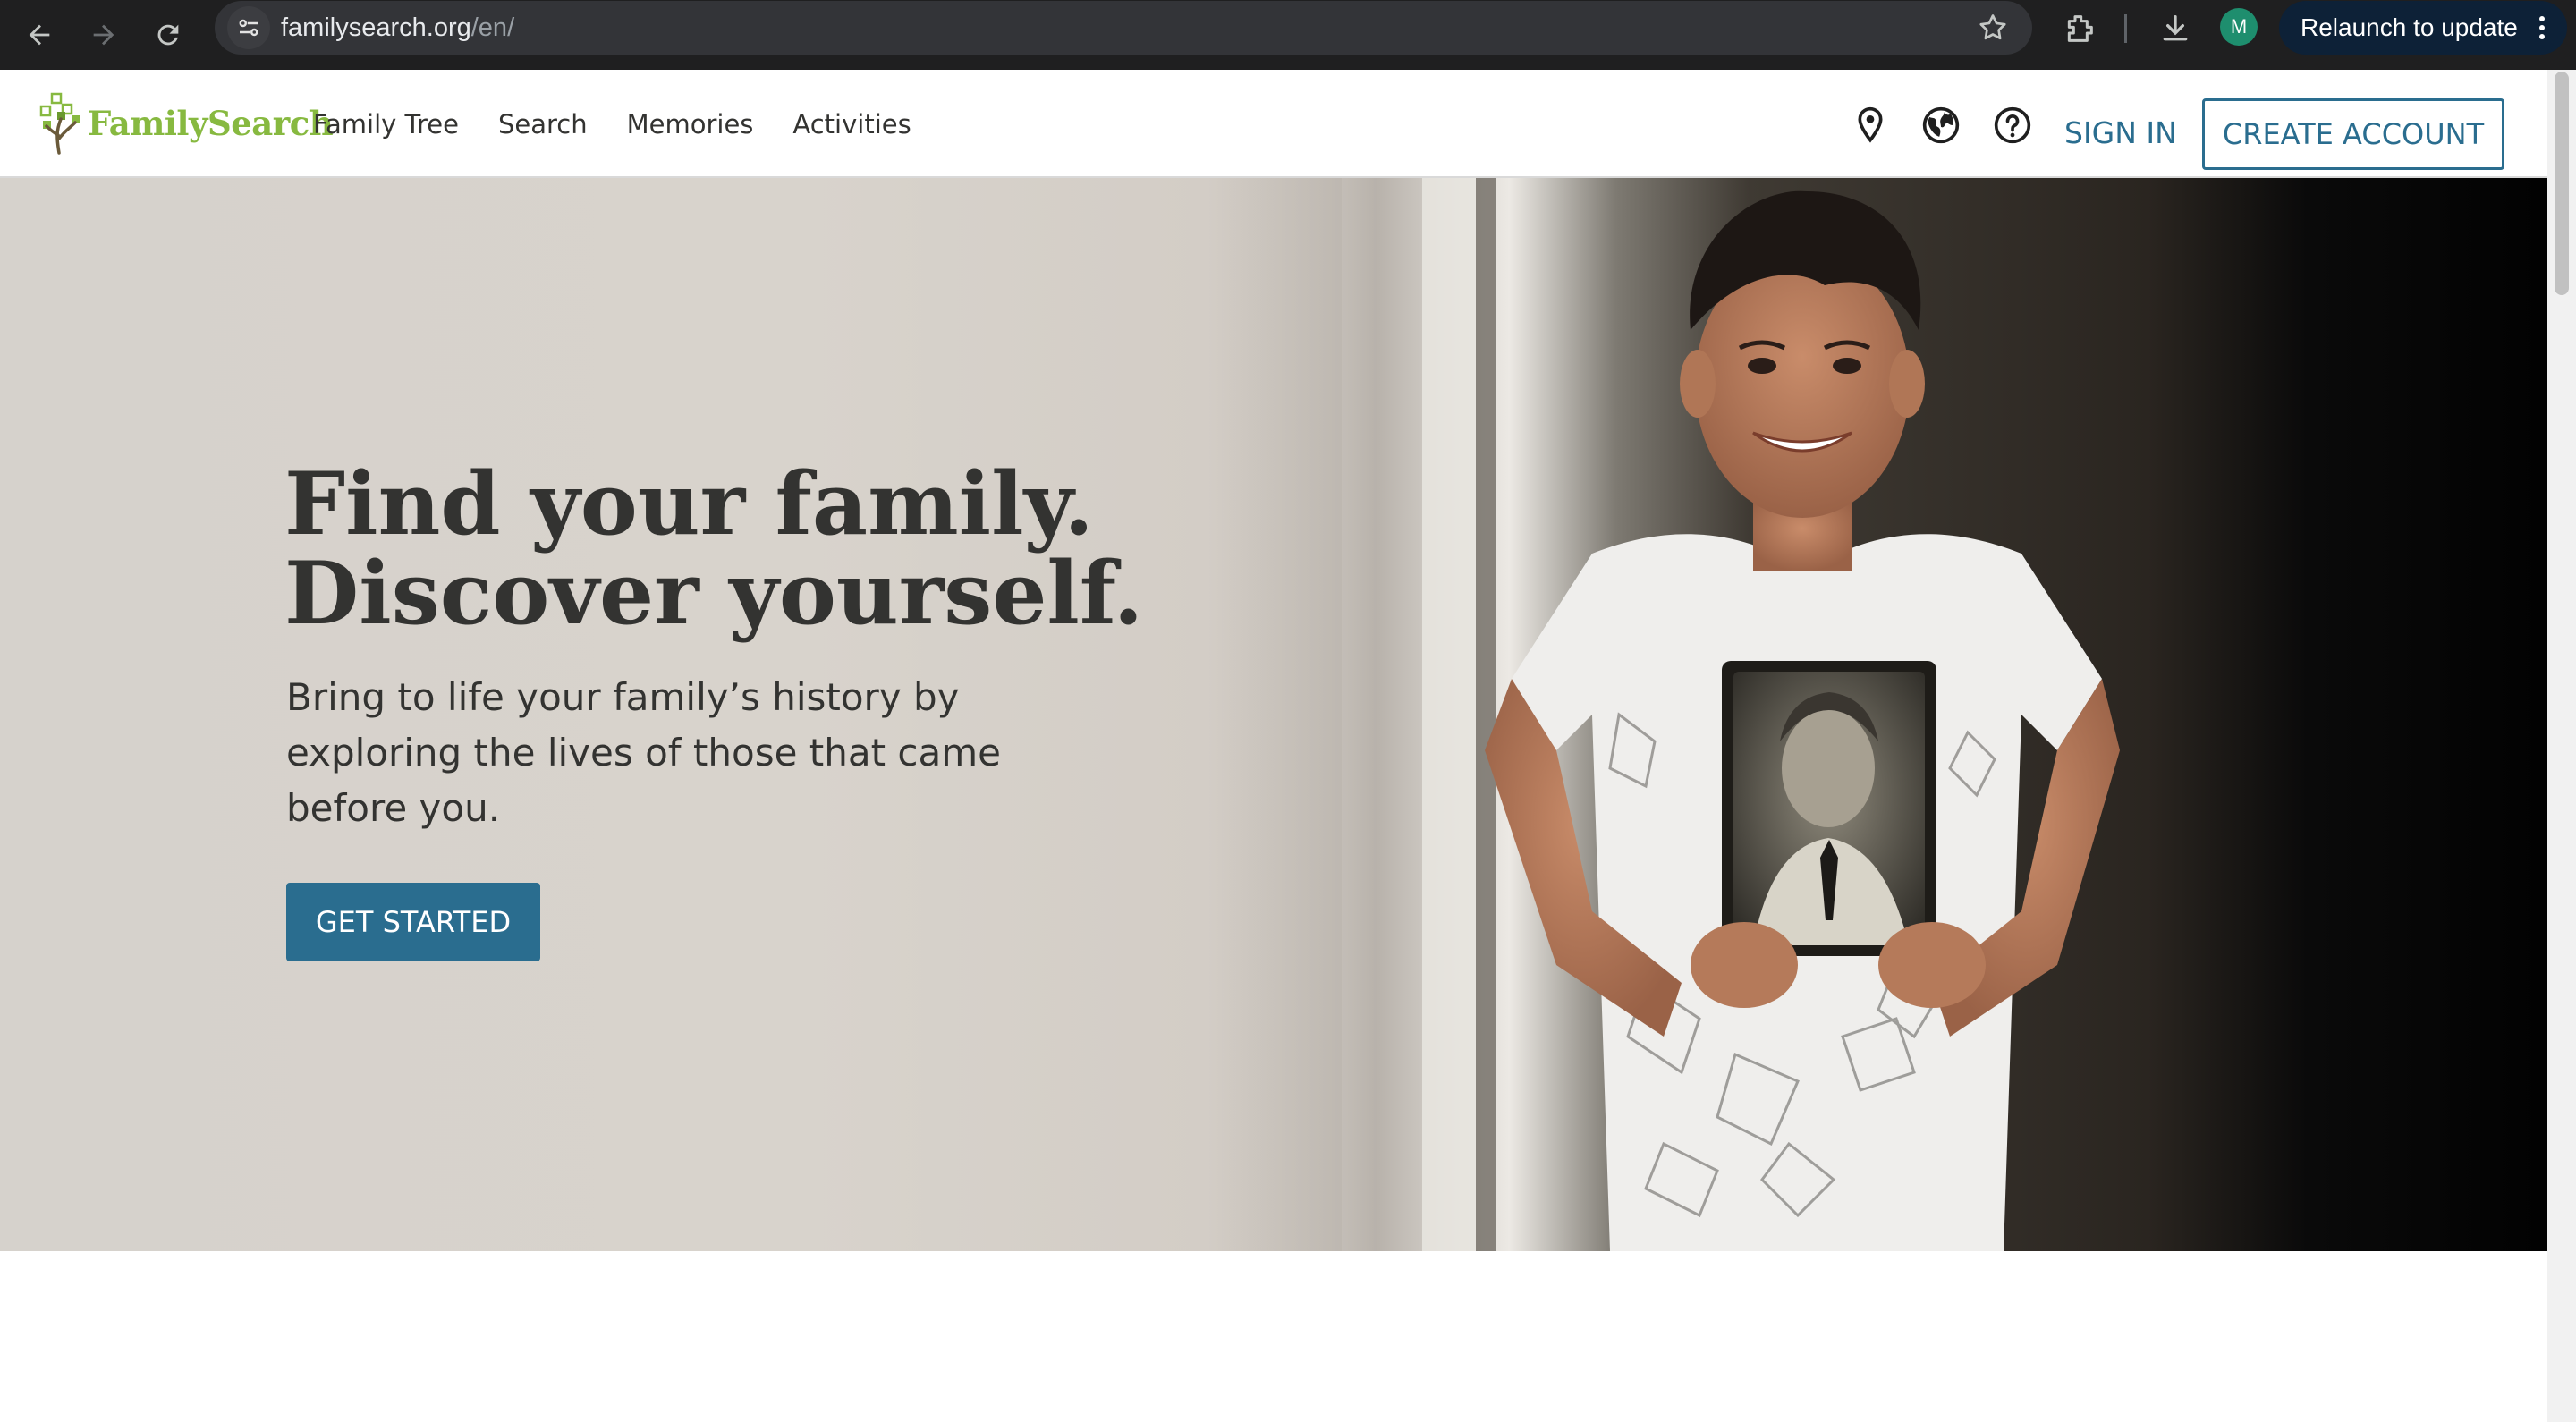 This screenshot has height=1422, width=2576. I want to click on star-icon, so click(1993, 28).